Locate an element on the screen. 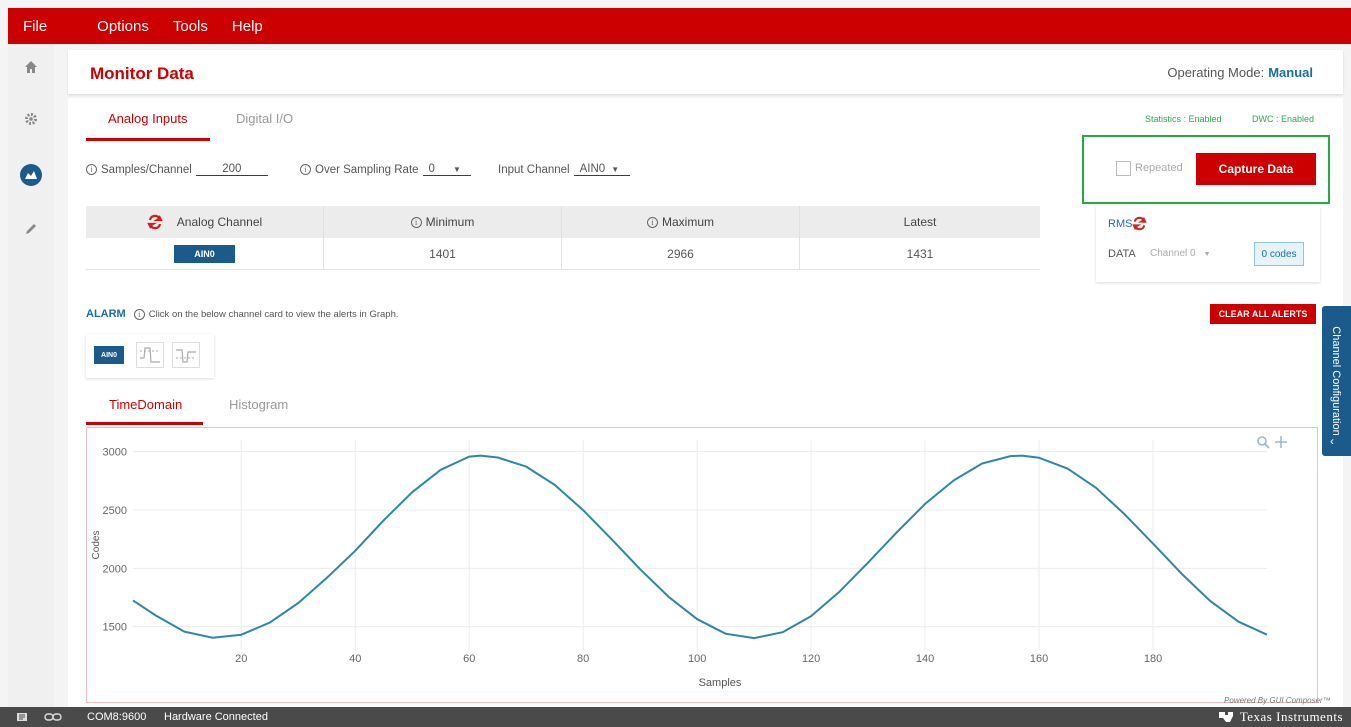 The height and width of the screenshot is (727, 1351). powered-by: Powered By GUI Composer™ is located at coordinates (1277, 700).